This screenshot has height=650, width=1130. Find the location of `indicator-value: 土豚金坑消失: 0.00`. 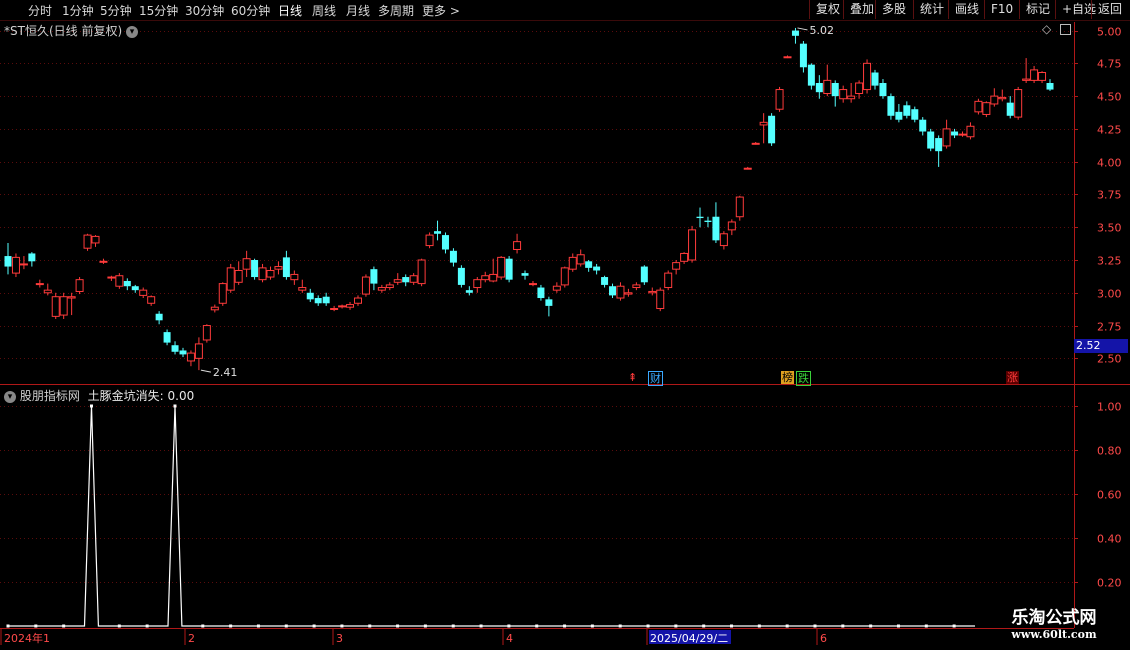

indicator-value: 土豚金坑消失: 0.00 is located at coordinates (141, 396).